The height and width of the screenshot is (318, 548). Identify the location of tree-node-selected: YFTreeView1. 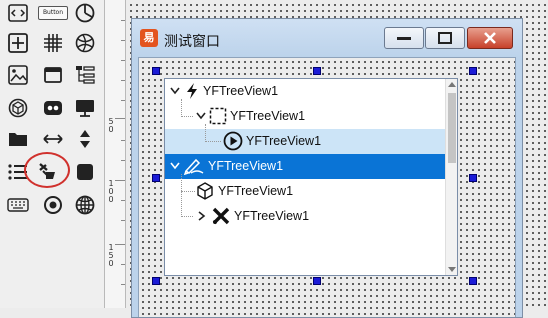
(226, 166).